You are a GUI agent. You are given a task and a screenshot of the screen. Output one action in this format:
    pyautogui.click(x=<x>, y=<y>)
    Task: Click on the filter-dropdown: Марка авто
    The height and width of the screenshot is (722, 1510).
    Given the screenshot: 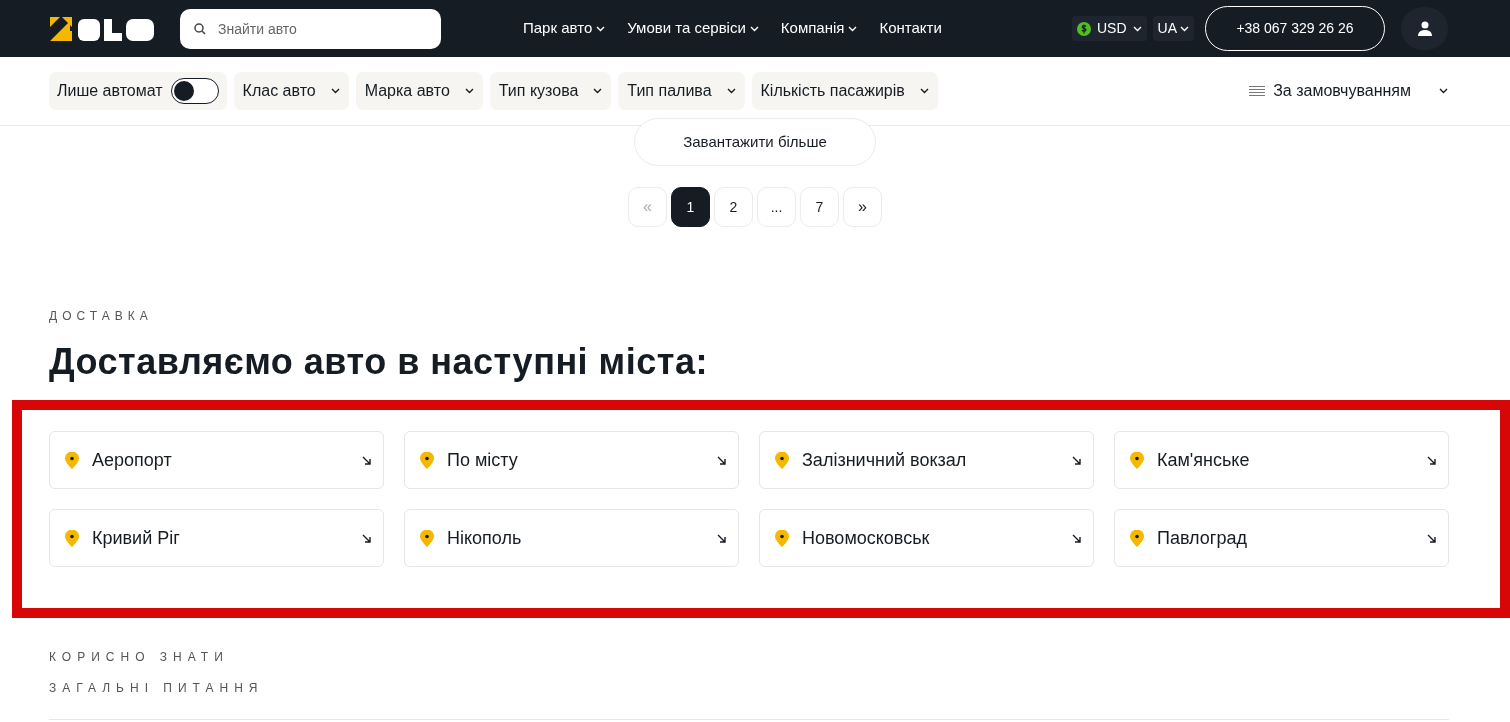 What is the action you would take?
    pyautogui.click(x=419, y=91)
    